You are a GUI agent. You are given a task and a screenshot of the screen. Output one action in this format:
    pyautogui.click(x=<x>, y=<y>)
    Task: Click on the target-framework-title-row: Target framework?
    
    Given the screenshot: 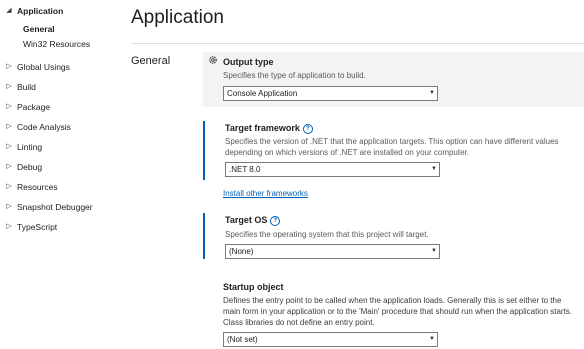 What is the action you would take?
    pyautogui.click(x=269, y=128)
    